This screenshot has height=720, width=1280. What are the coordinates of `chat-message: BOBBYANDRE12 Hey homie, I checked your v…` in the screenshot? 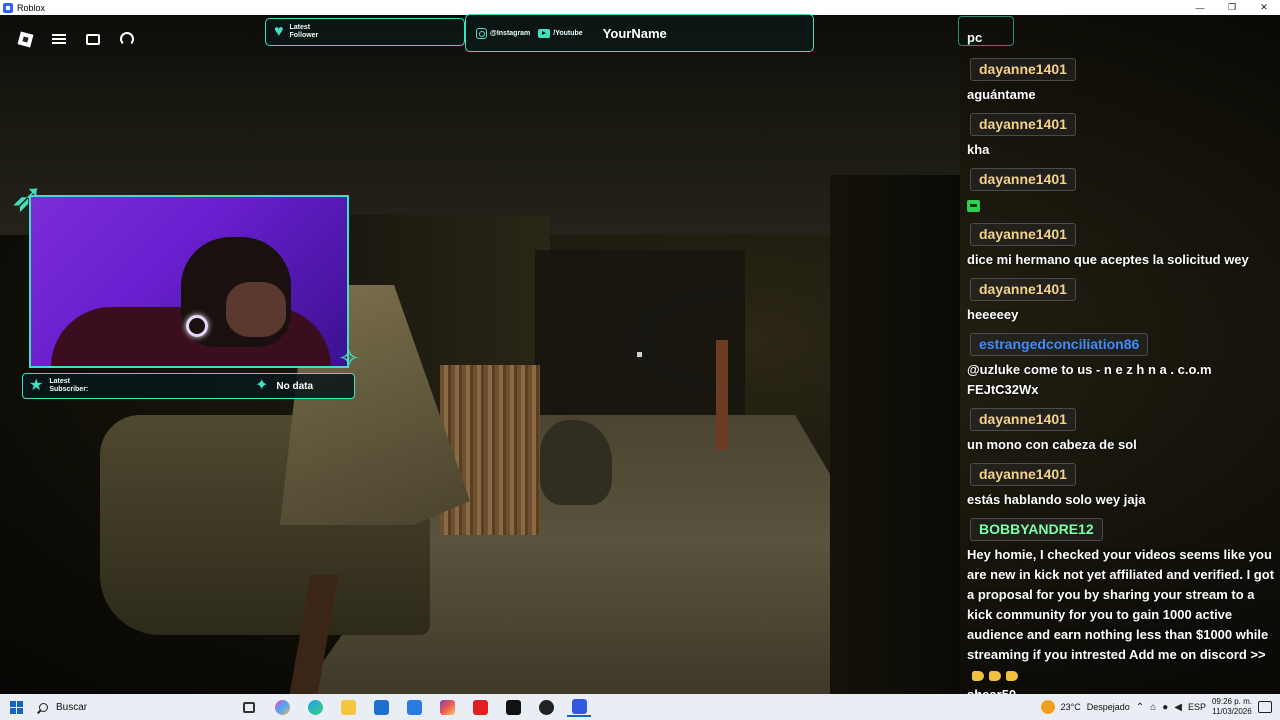 It's located at (1120, 601).